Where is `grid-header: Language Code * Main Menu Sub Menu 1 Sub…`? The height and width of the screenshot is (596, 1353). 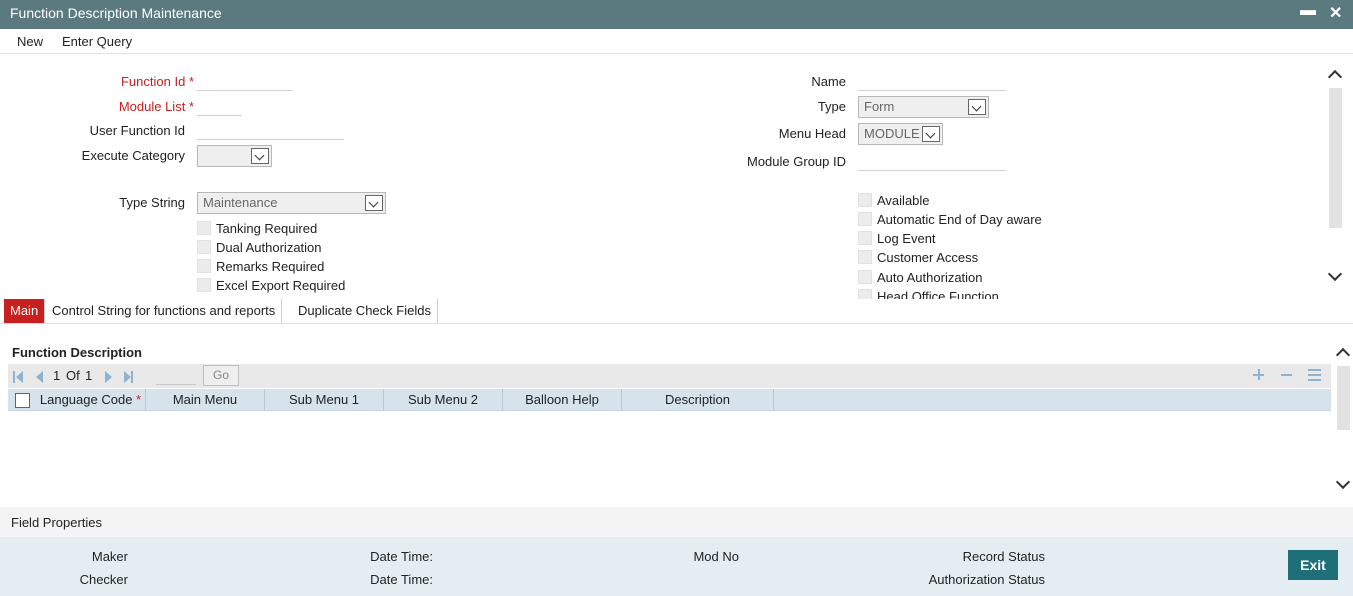
grid-header: Language Code * Main Menu Sub Menu 1 Sub… is located at coordinates (669, 400).